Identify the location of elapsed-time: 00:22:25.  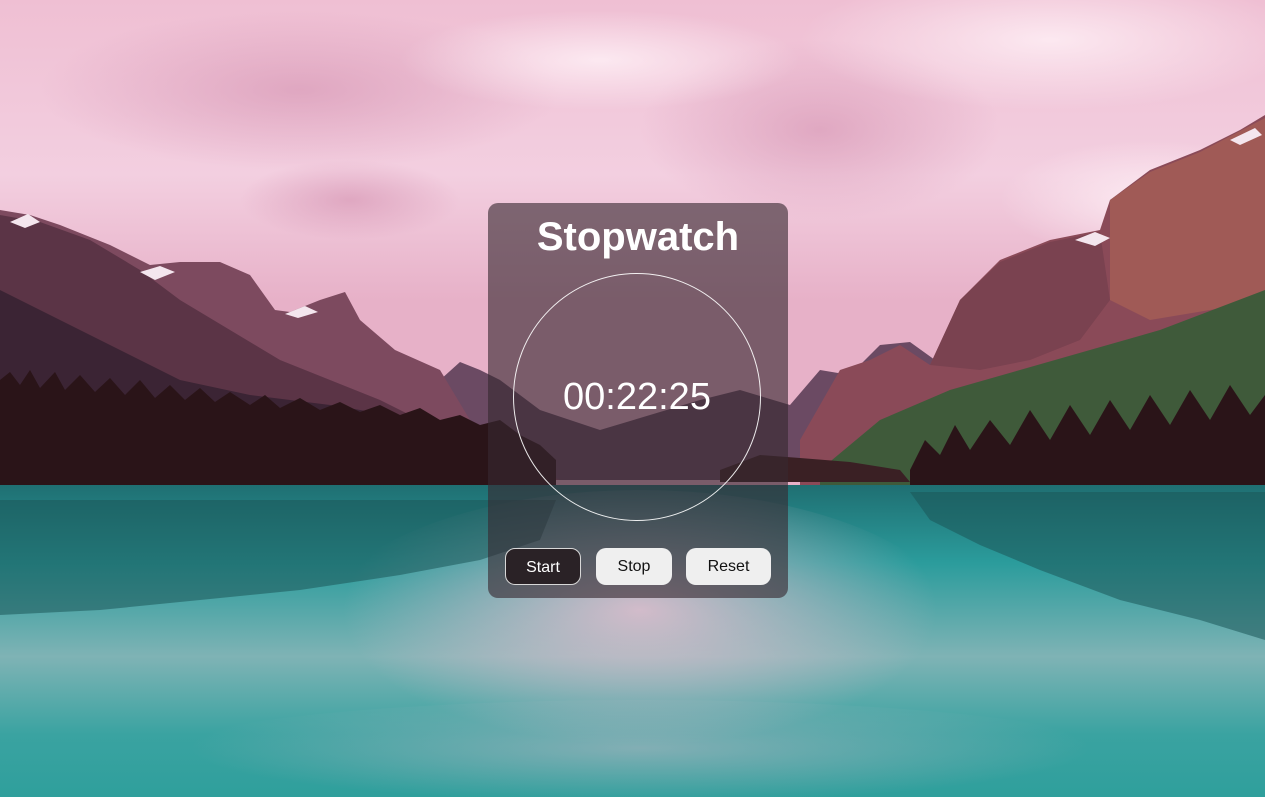
(637, 397).